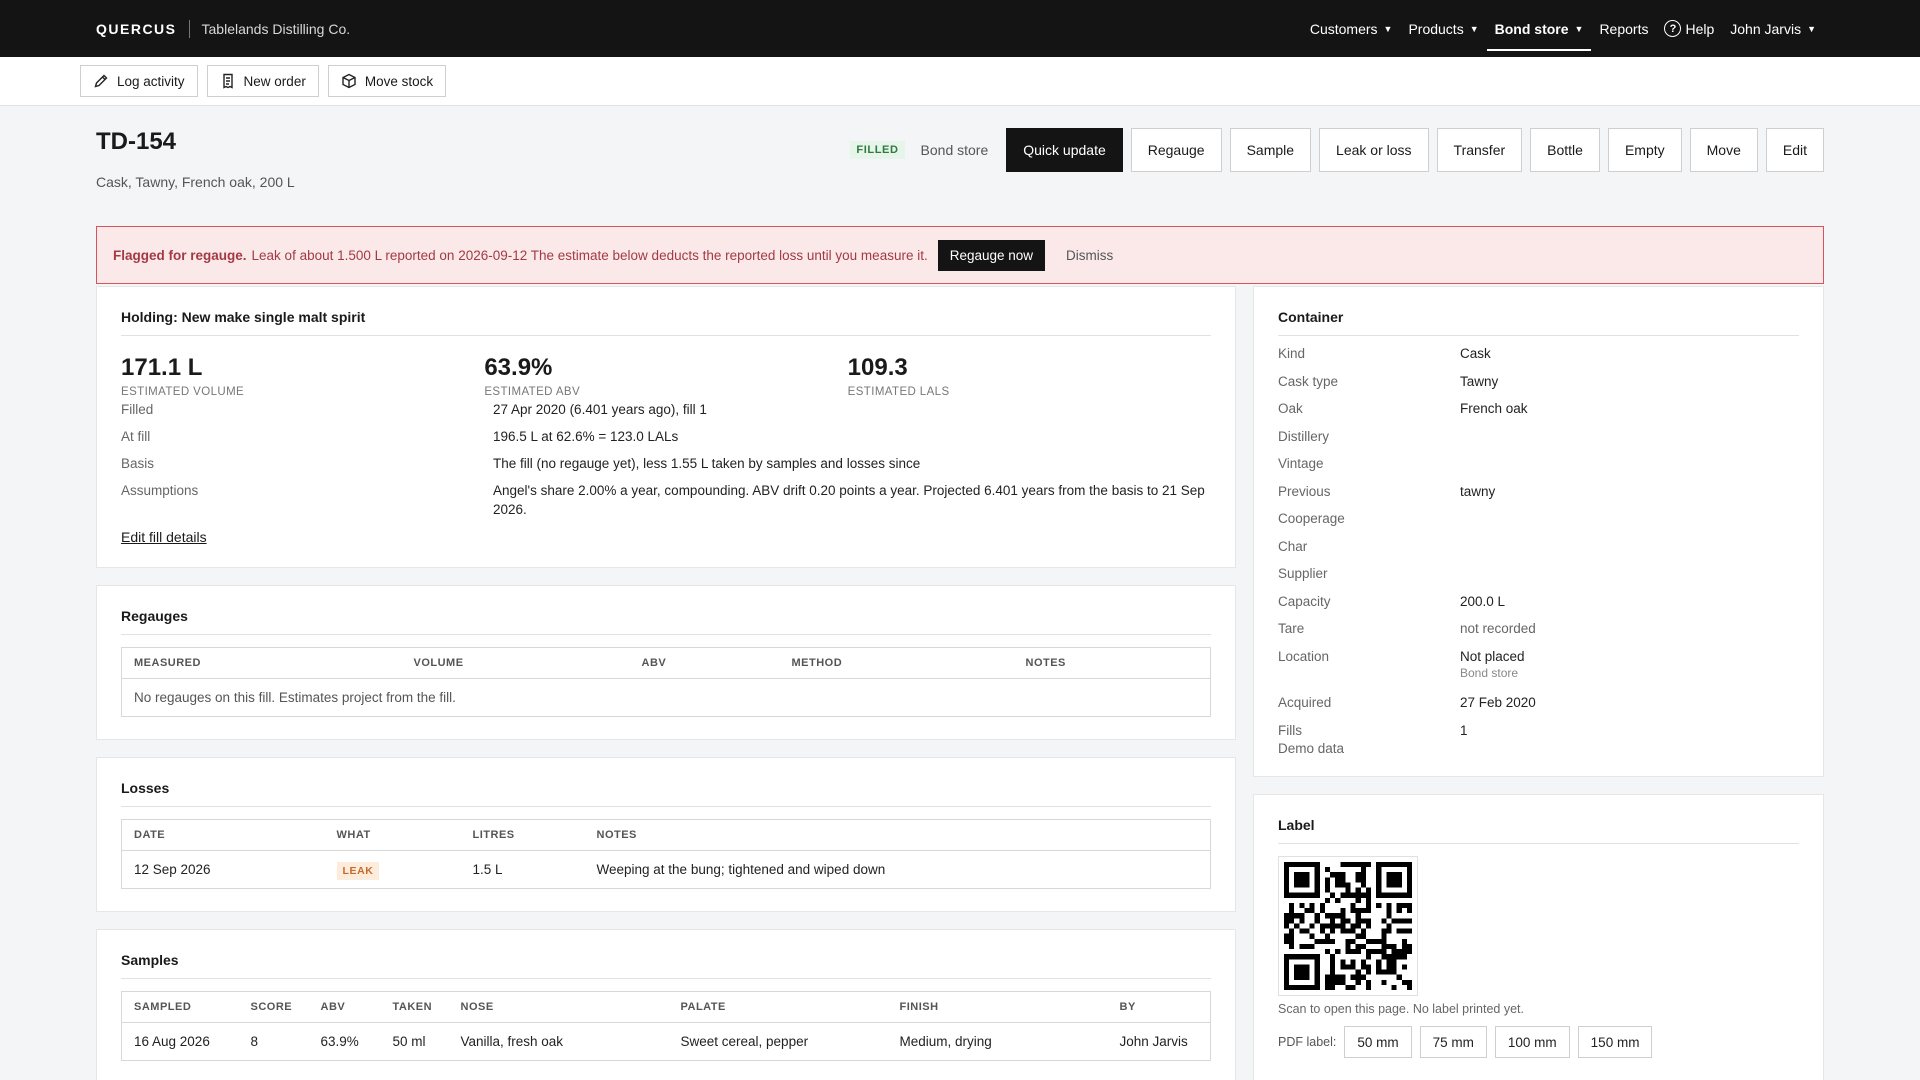  Describe the element at coordinates (518, 367) in the screenshot. I see `stat-abv-value: 63.9%` at that location.